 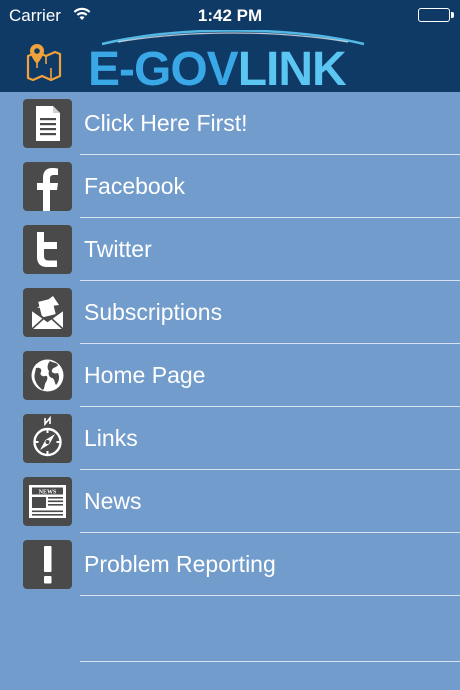 I want to click on menu-item-label: Twitter, so click(x=118, y=249).